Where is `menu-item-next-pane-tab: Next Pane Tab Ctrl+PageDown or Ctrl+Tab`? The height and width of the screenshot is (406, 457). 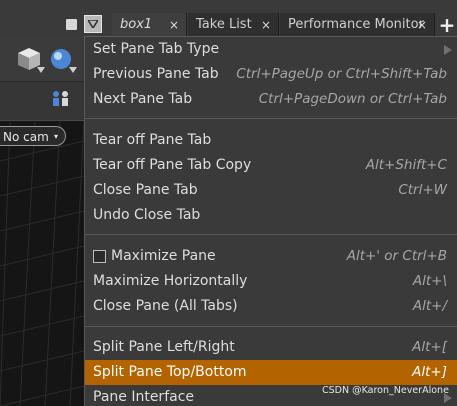
menu-item-next-pane-tab: Next Pane Tab Ctrl+PageDown or Ctrl+Tab is located at coordinates (271, 99).